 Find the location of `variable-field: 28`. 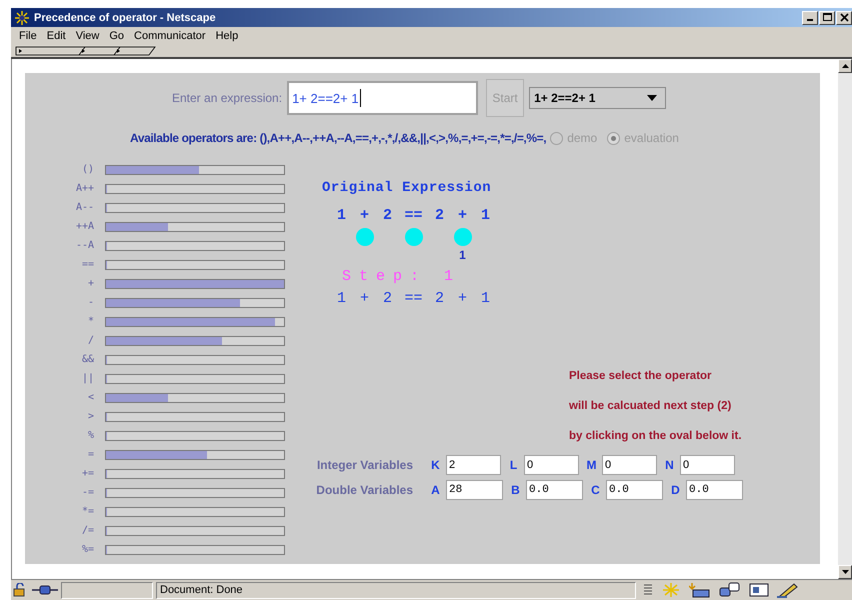

variable-field: 28 is located at coordinates (474, 490).